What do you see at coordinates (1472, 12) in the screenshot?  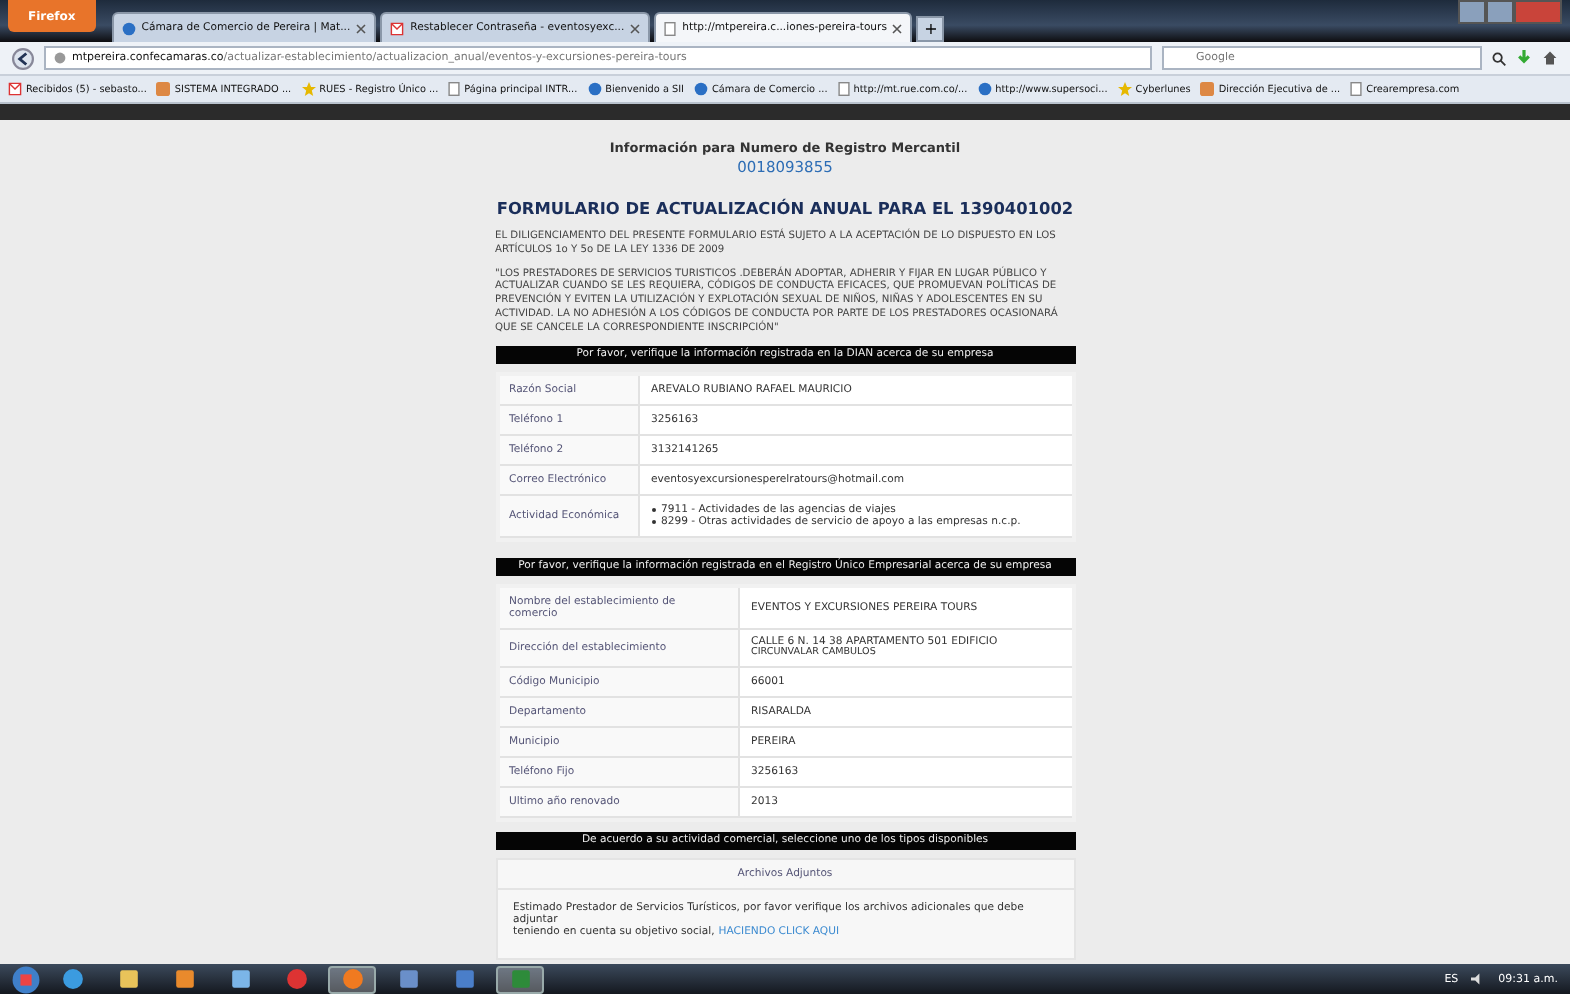 I see `minimize-button` at bounding box center [1472, 12].